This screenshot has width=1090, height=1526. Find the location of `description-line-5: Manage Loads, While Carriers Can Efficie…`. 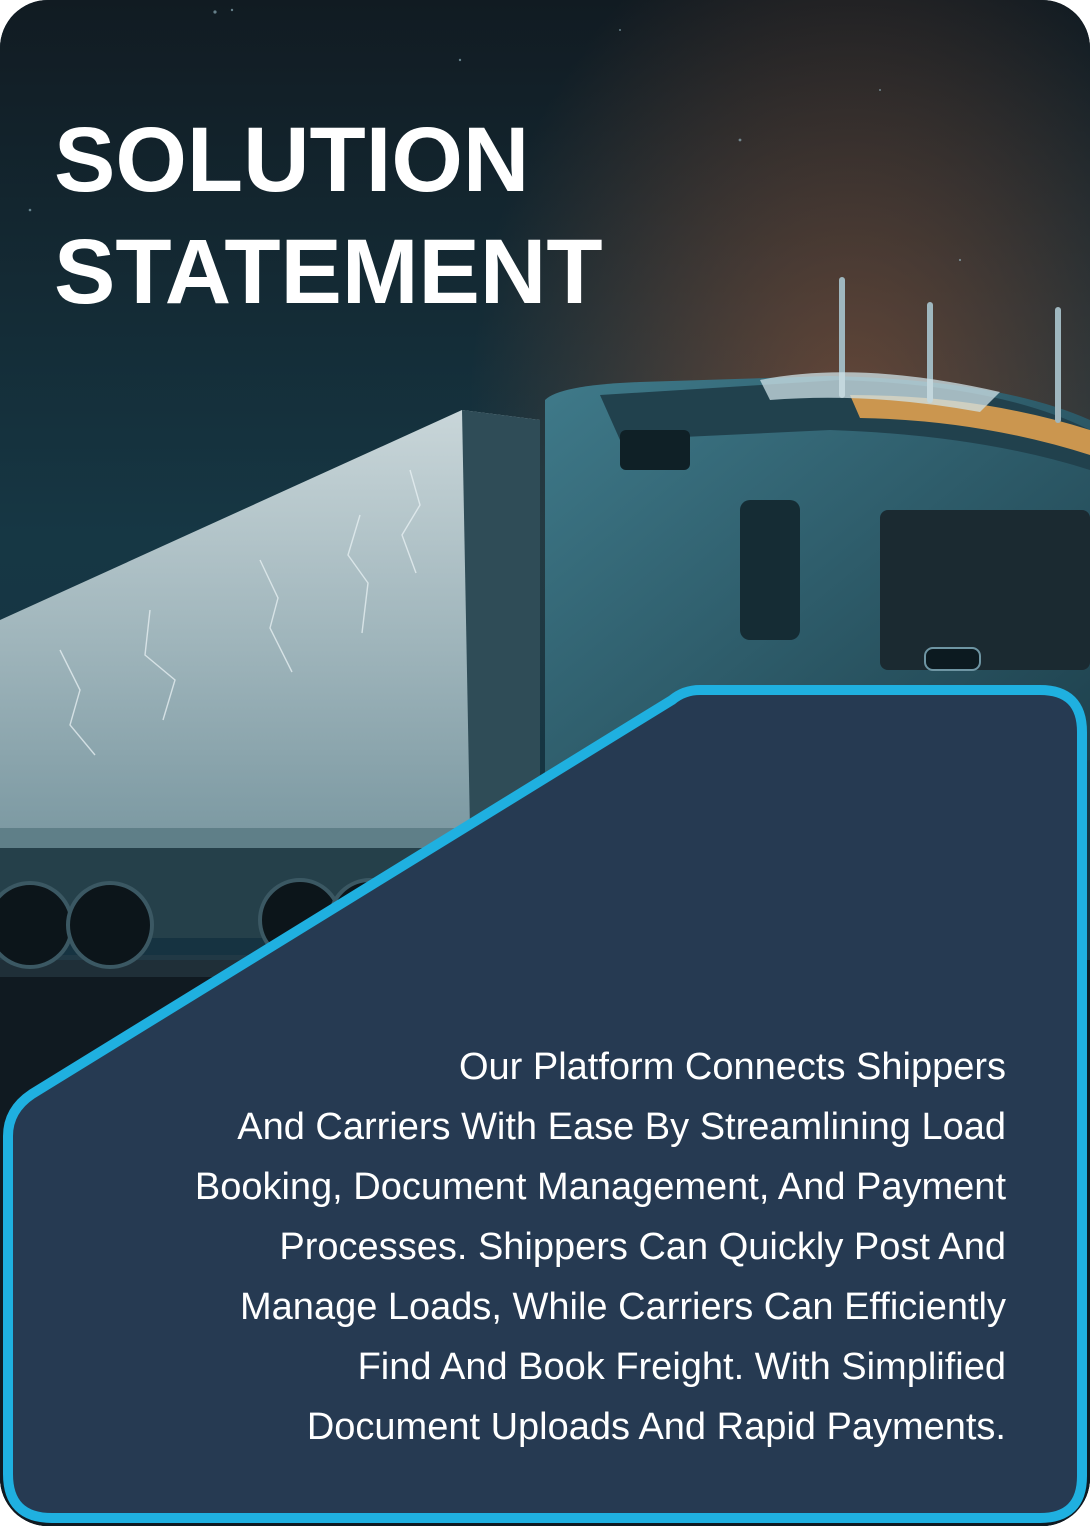

description-line-5: Manage Loads, While Carriers Can Efficie… is located at coordinates (623, 1307).